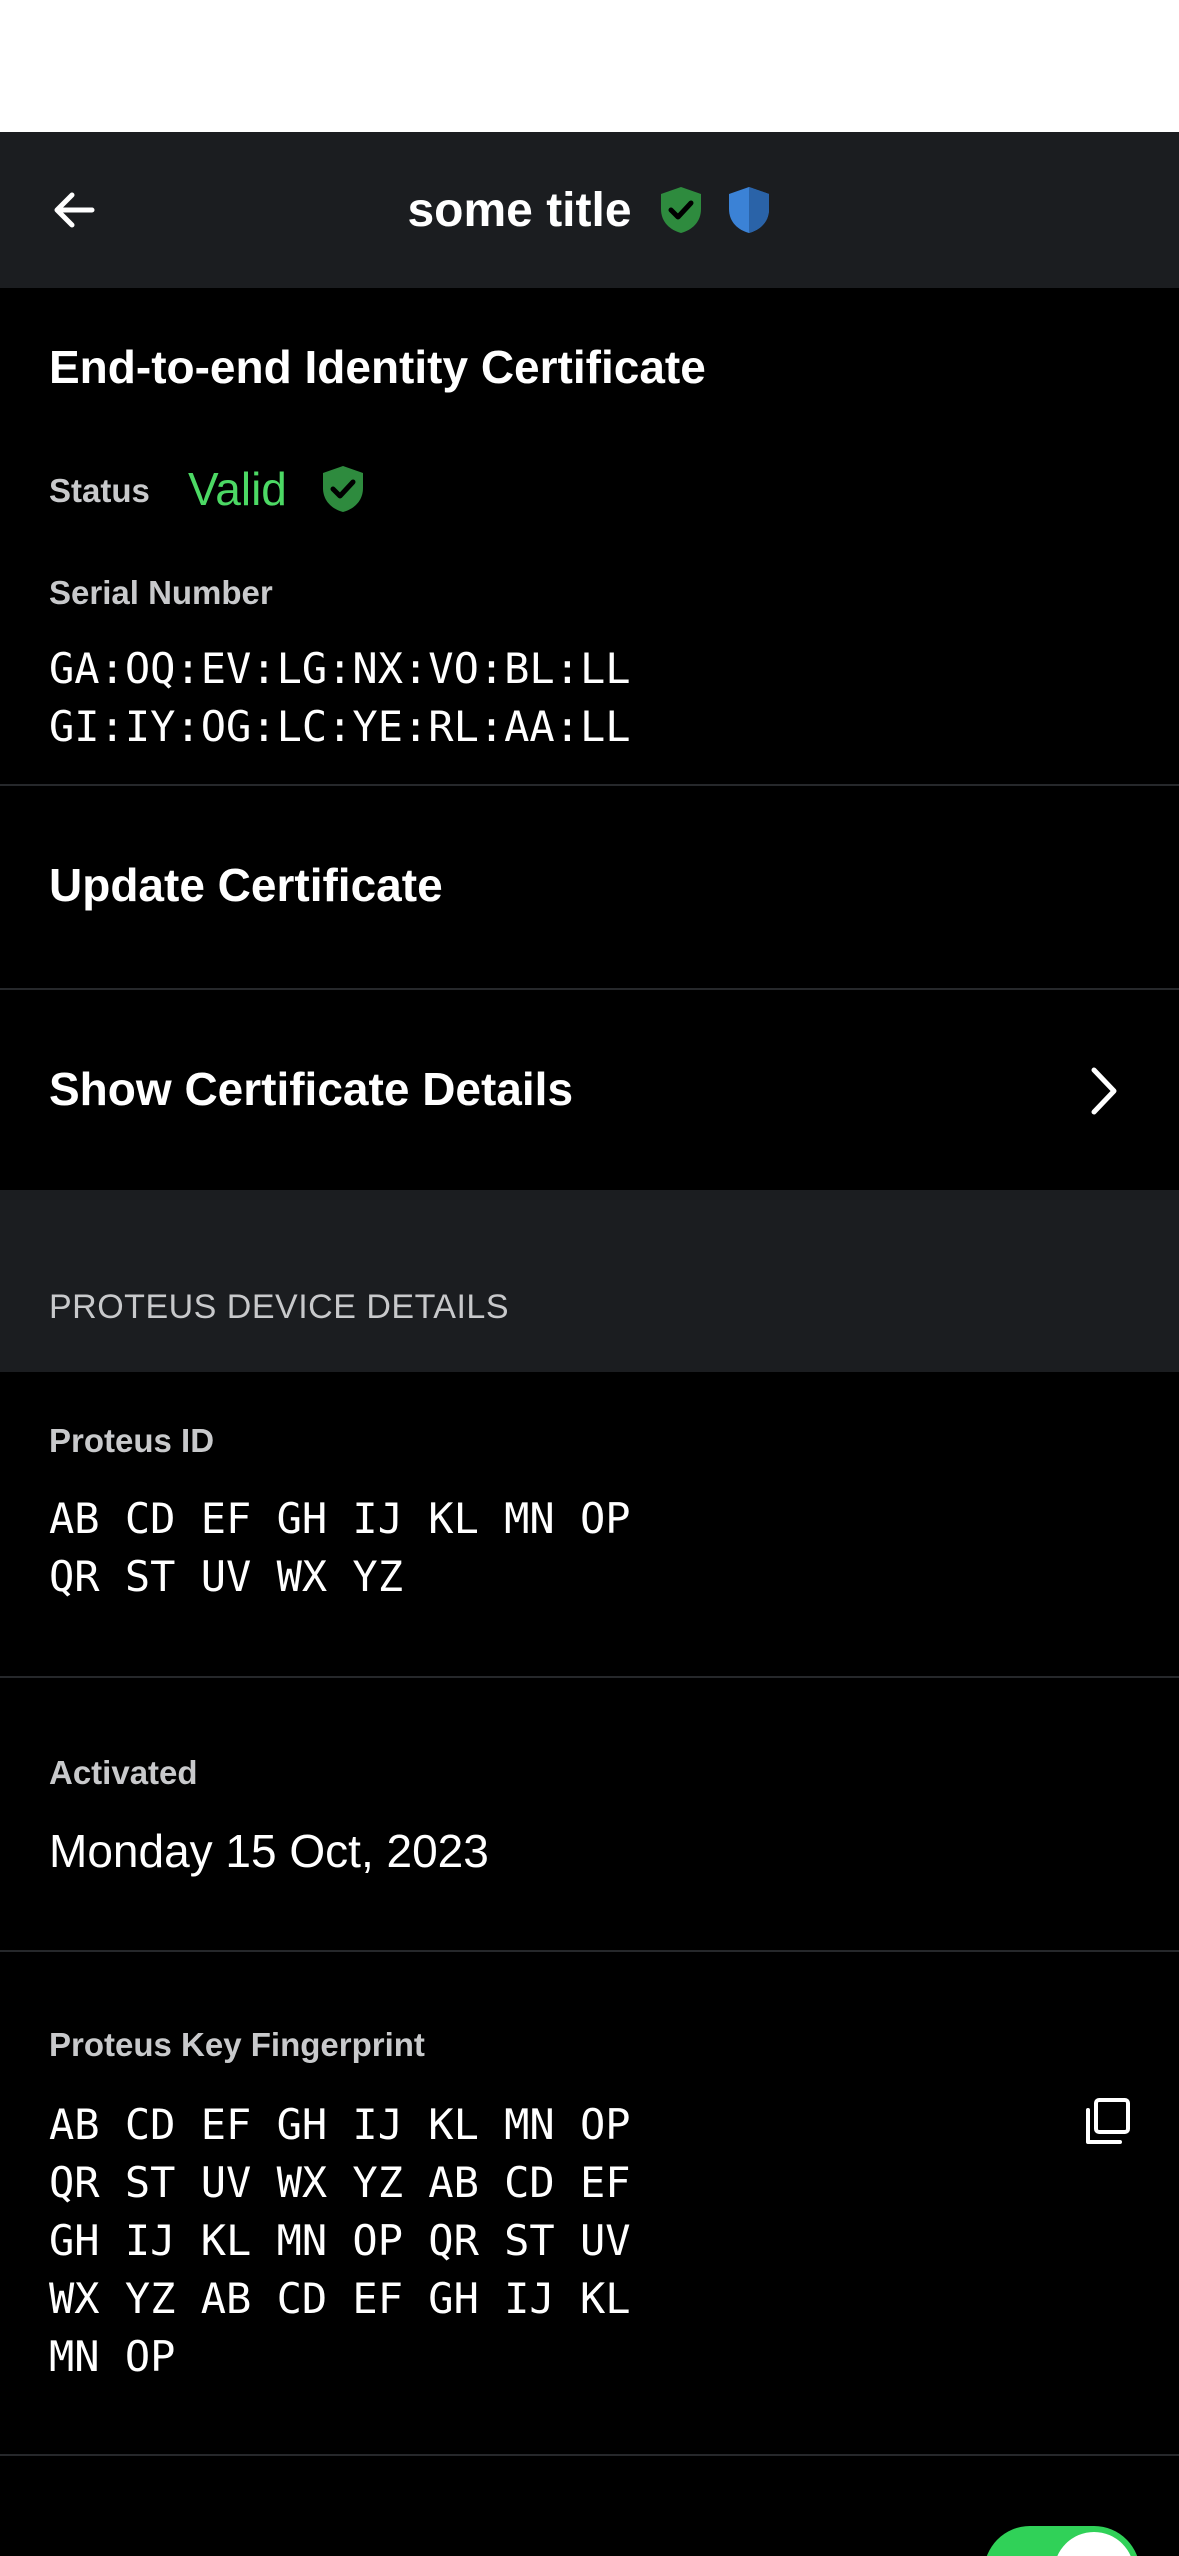 The height and width of the screenshot is (2556, 1179). I want to click on status-value: Valid, so click(237, 489).